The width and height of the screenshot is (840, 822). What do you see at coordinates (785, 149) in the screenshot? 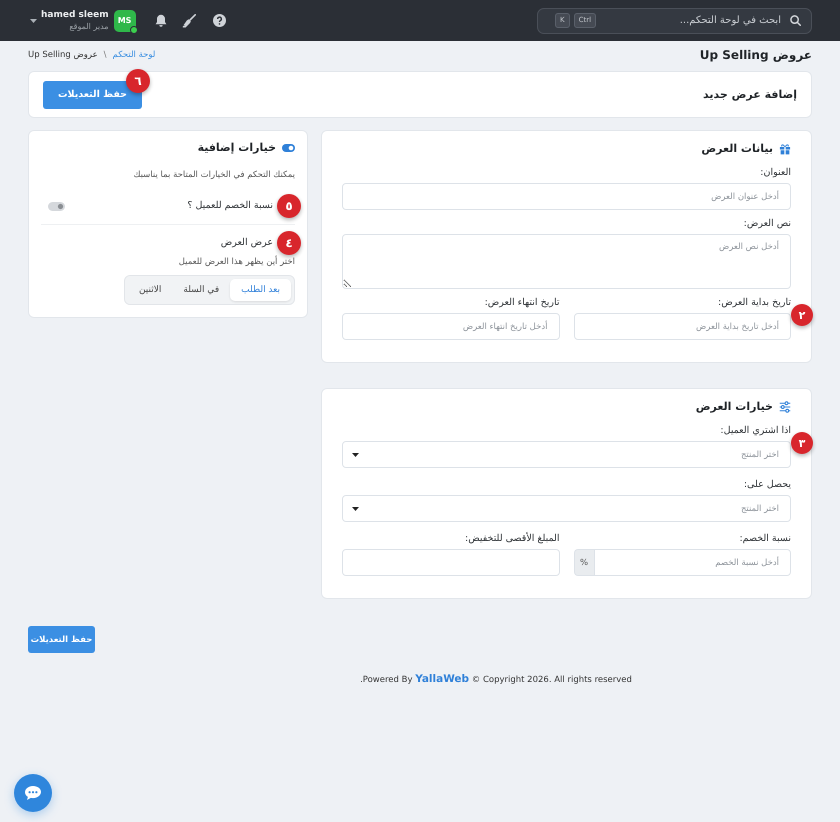
I see `gift-icon` at bounding box center [785, 149].